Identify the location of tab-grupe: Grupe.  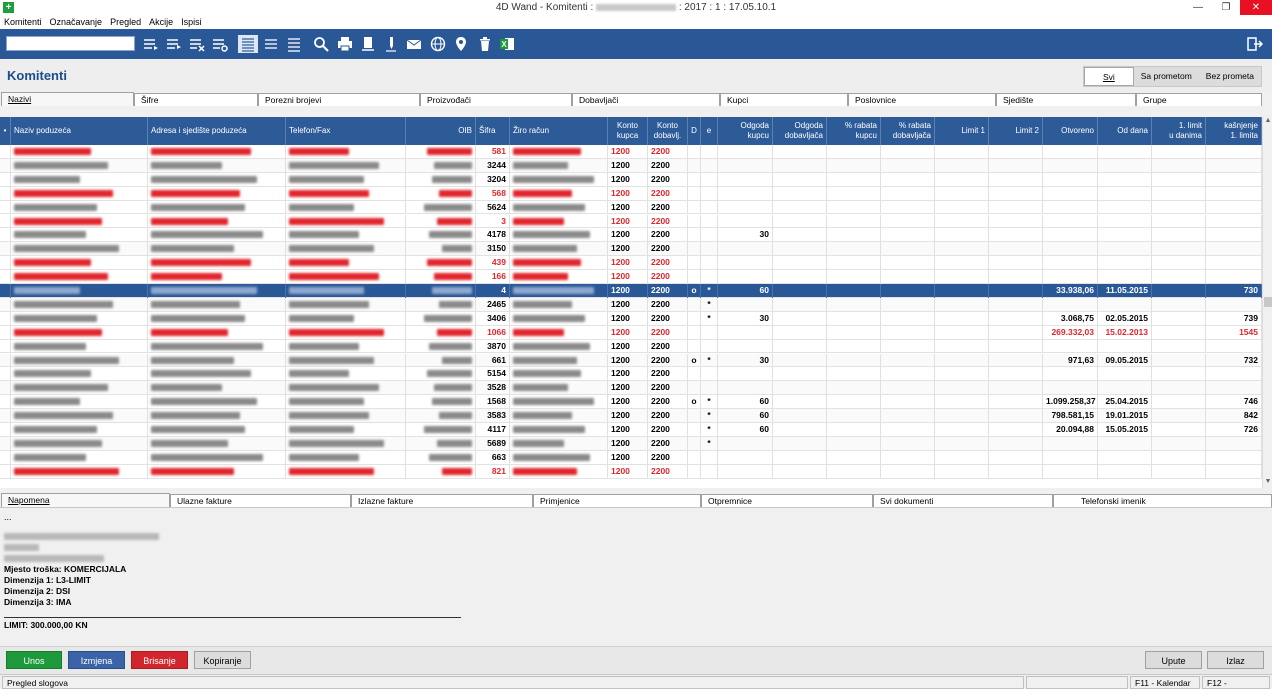
(1199, 99).